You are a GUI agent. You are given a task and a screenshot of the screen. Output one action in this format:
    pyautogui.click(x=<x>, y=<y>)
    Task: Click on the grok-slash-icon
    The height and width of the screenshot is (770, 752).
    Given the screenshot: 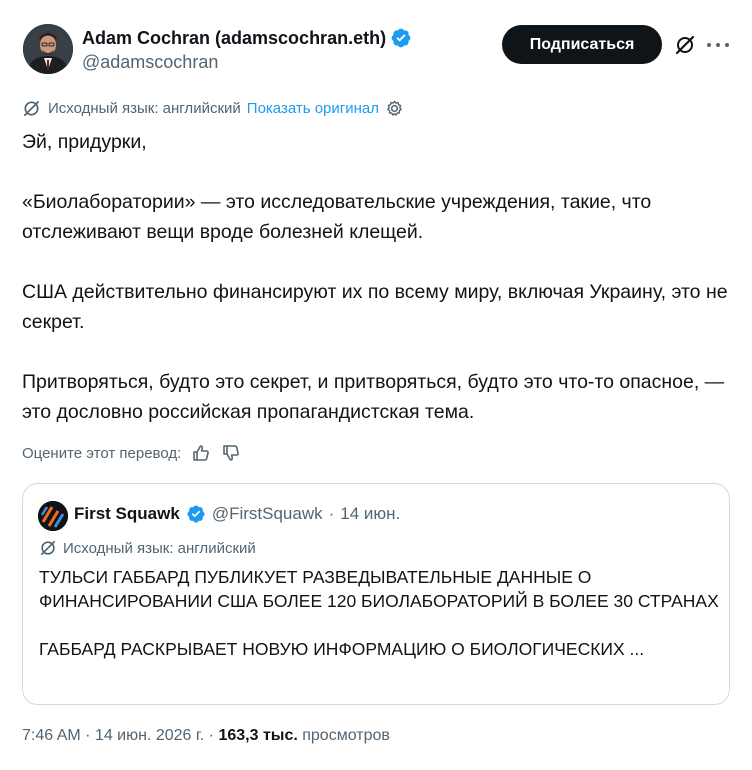 What is the action you would take?
    pyautogui.click(x=685, y=45)
    